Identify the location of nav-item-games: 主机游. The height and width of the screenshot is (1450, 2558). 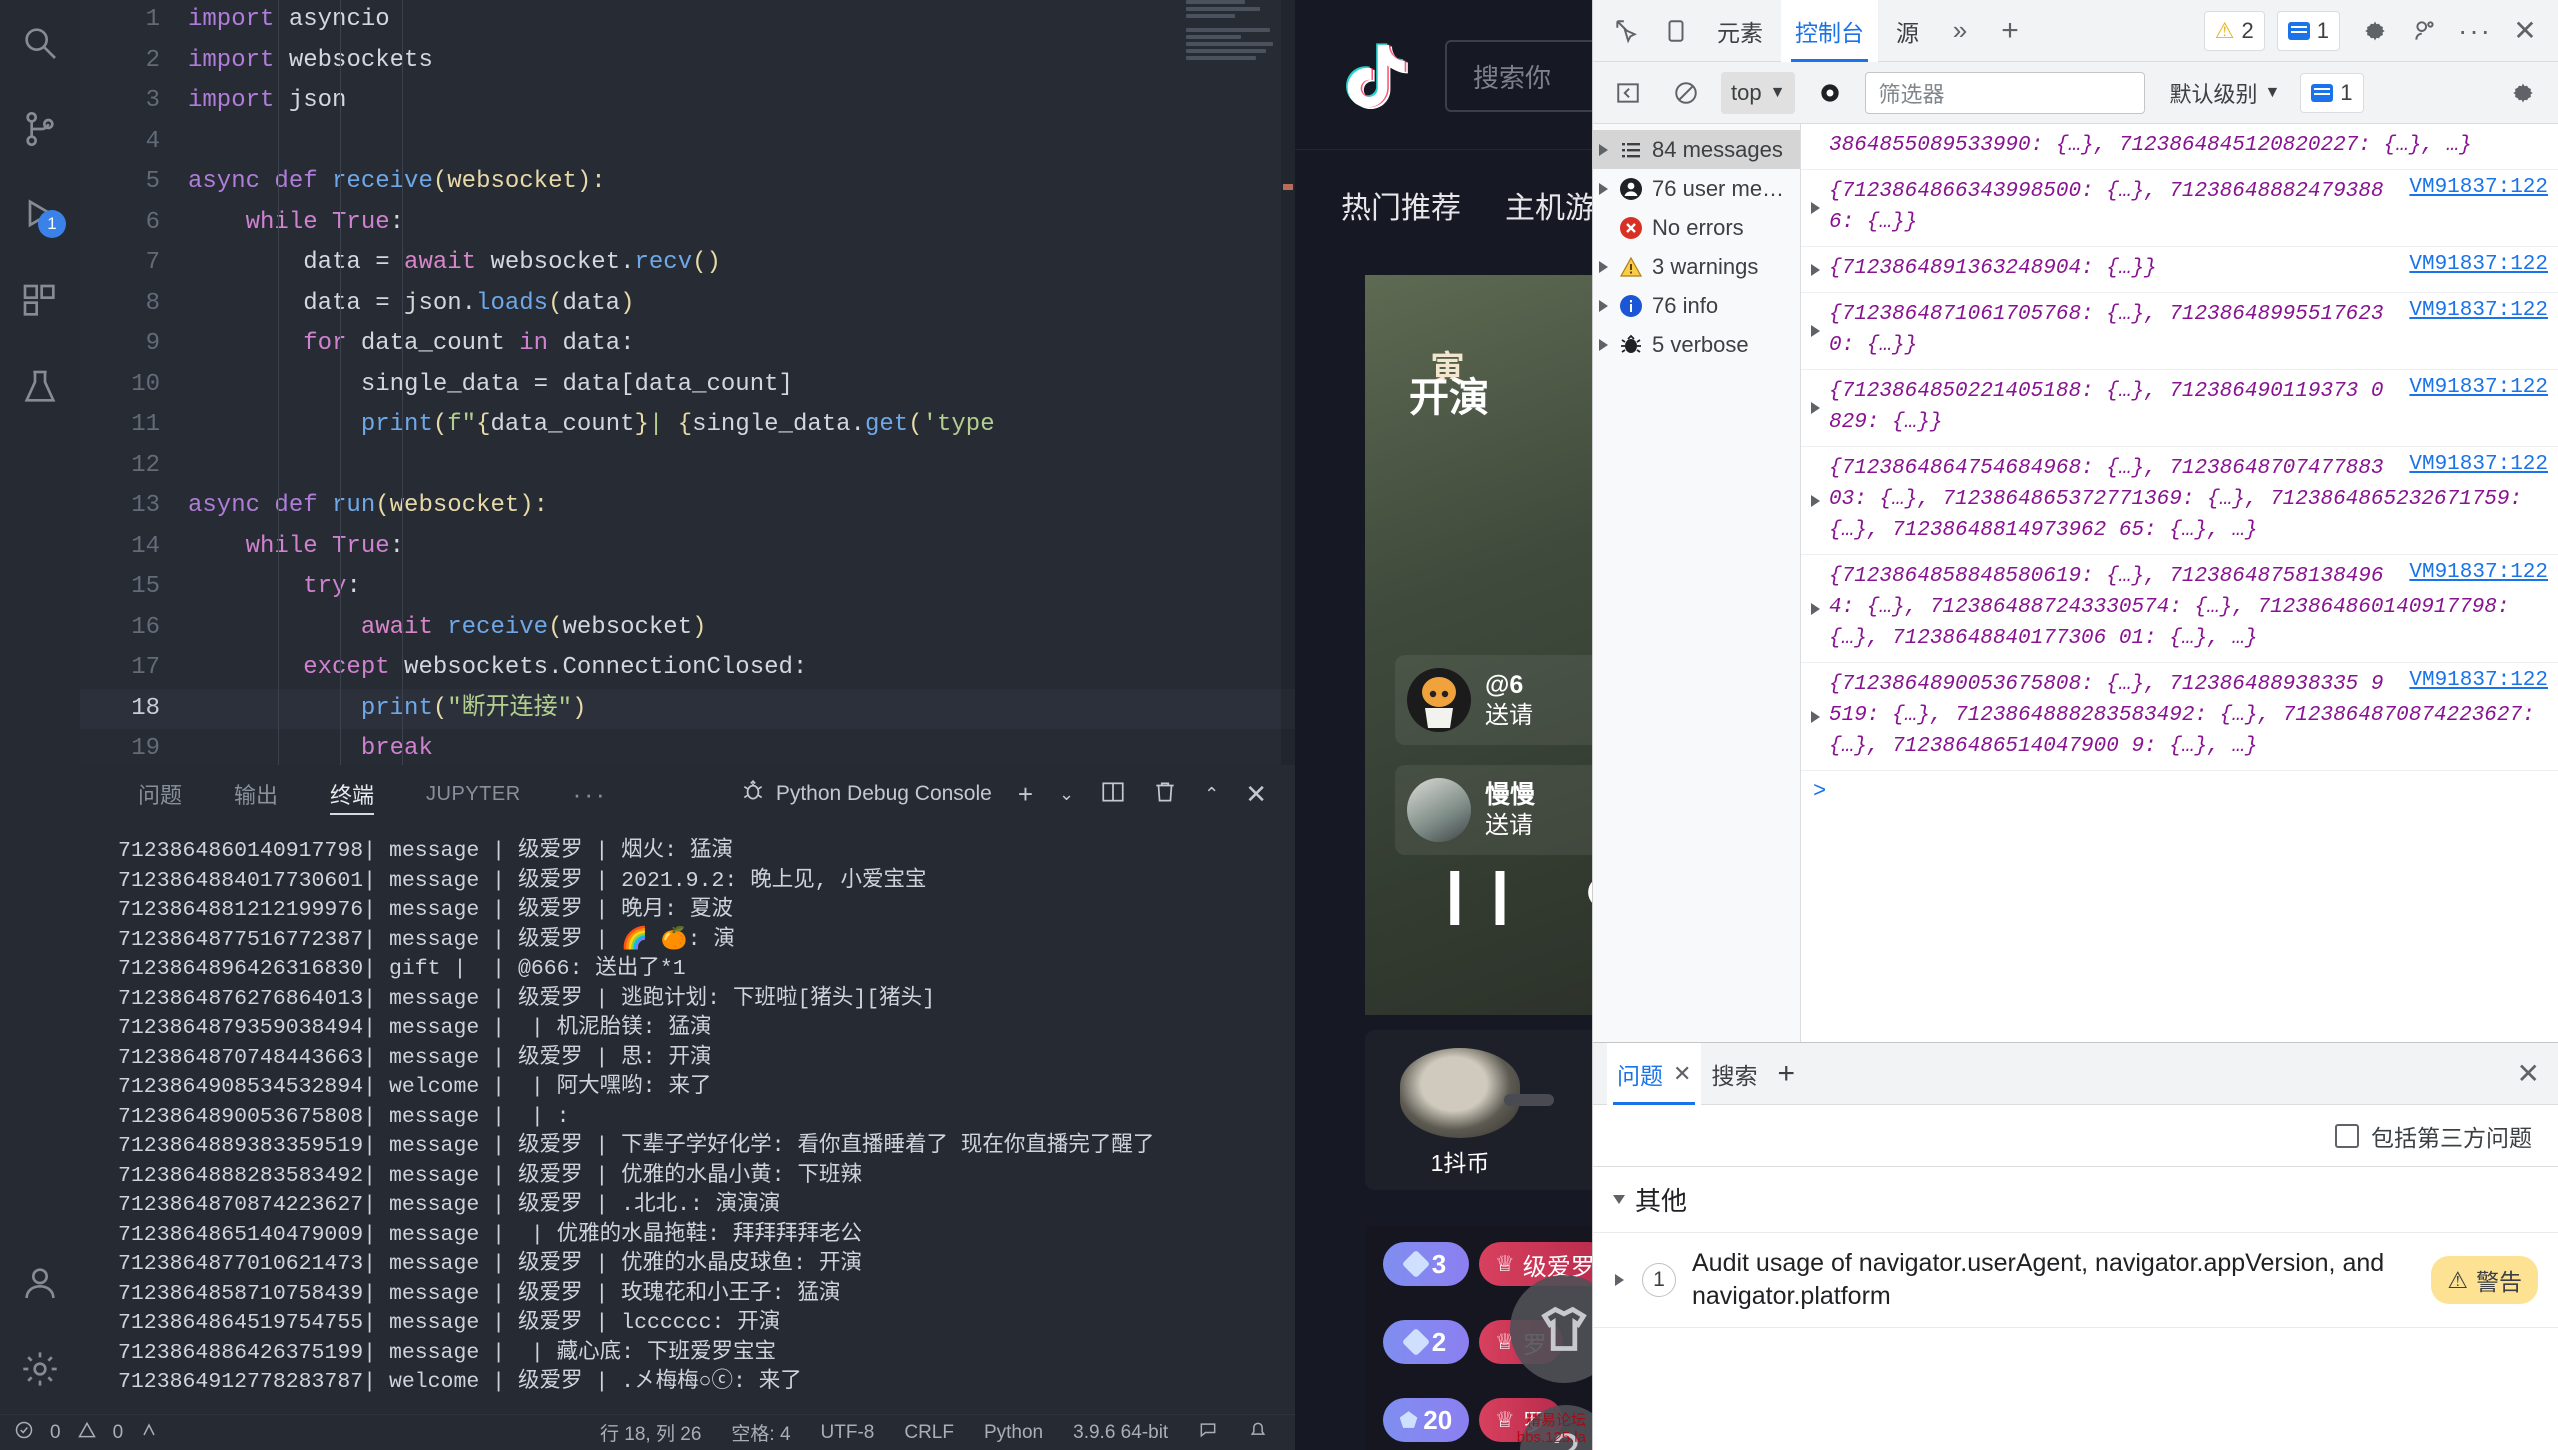
(1548, 205).